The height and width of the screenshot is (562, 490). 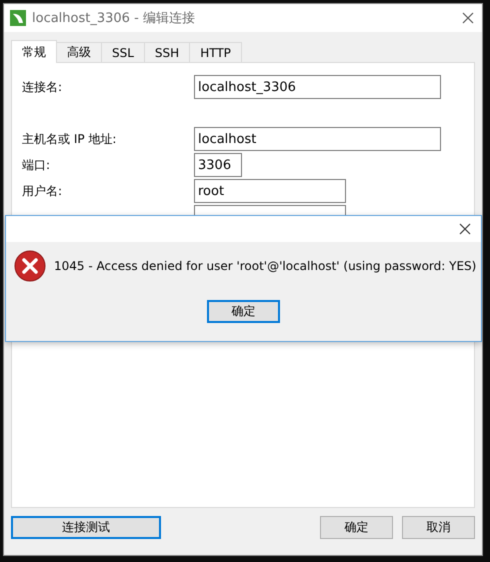 What do you see at coordinates (43, 87) in the screenshot?
I see `field-label: 连接名:` at bounding box center [43, 87].